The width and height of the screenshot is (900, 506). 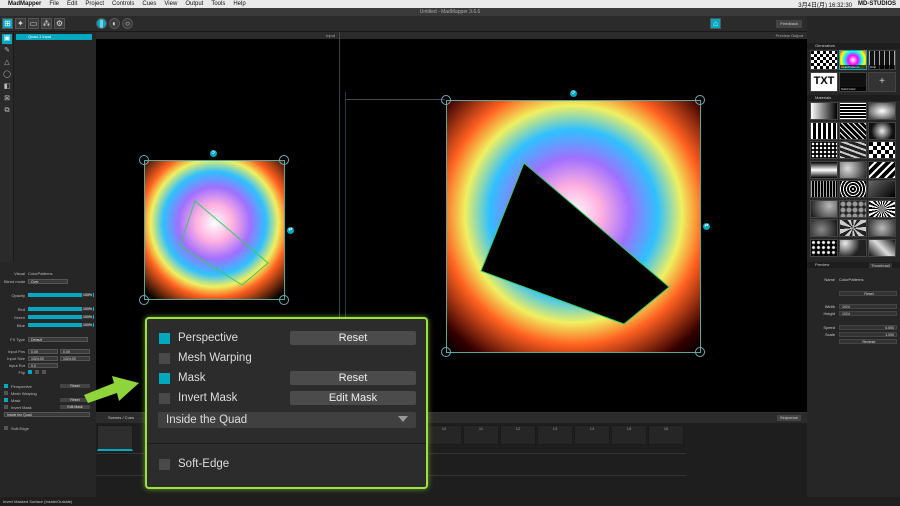 I want to click on cue-column-15: 15, so click(x=629, y=435).